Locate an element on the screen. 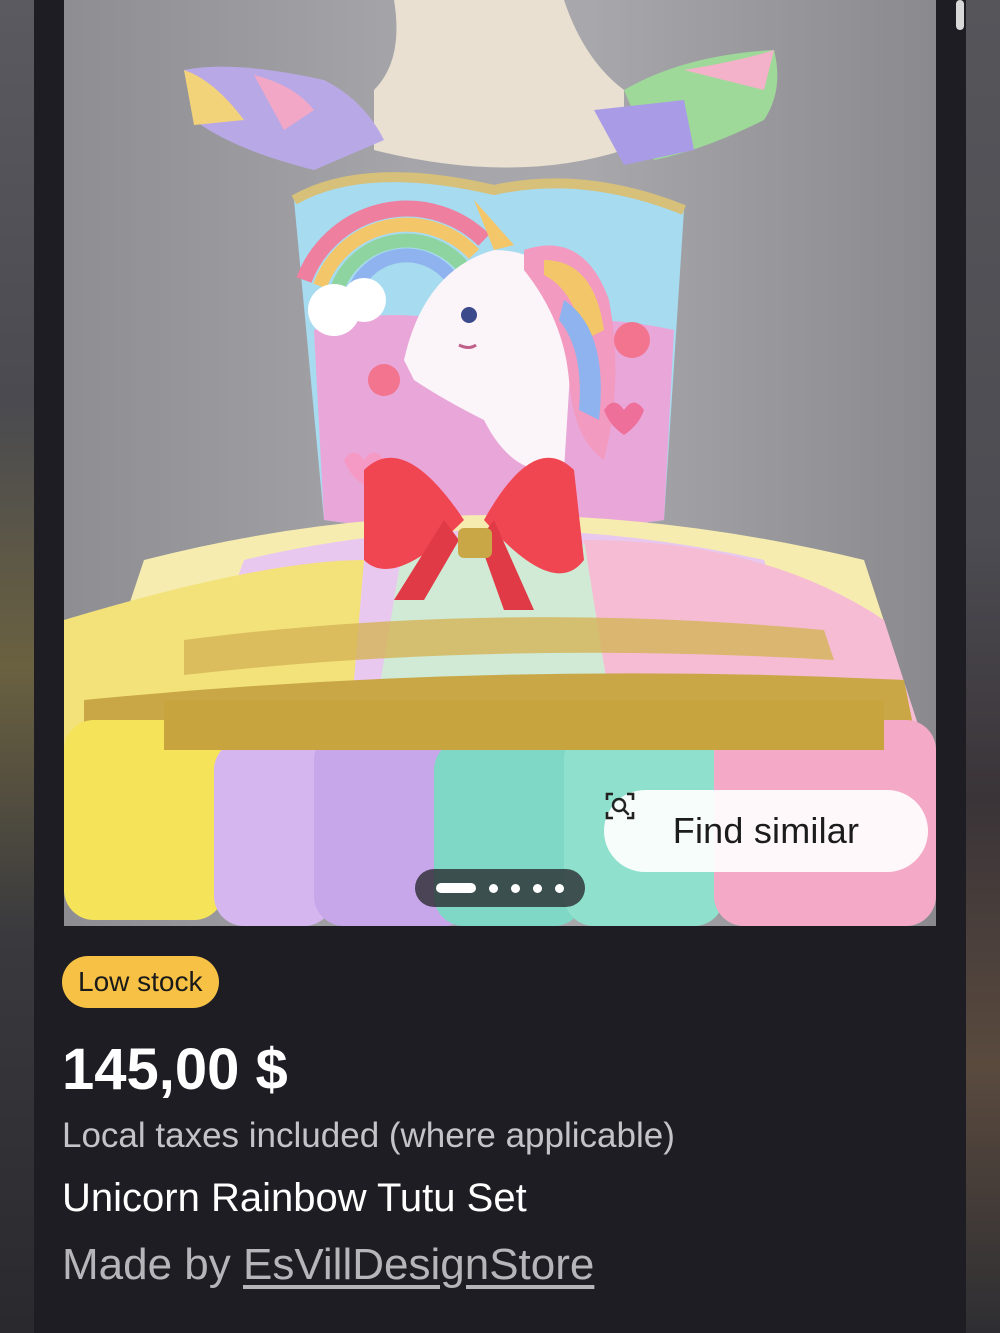 The width and height of the screenshot is (1000, 1333). scroll-indicator is located at coordinates (960, 15).